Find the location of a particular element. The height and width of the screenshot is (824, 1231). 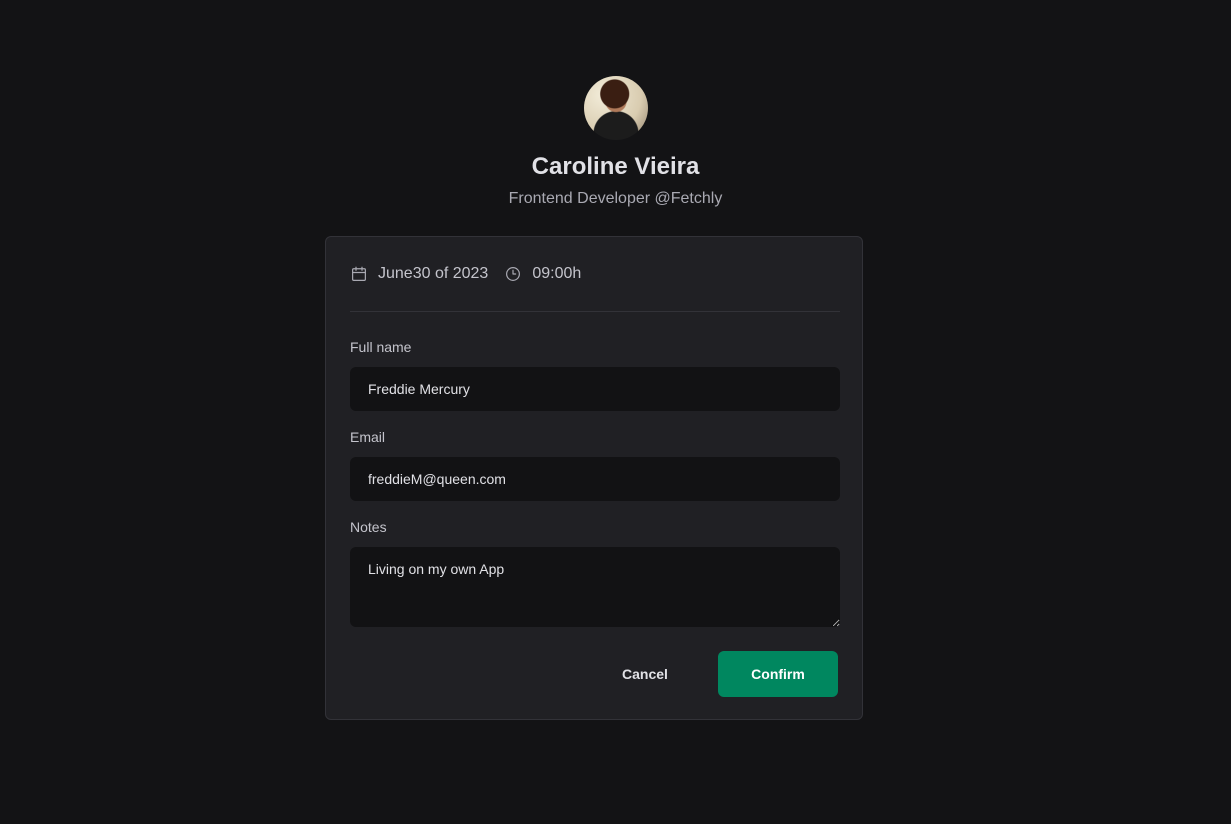

full-name-field: Full name is located at coordinates (595, 374).